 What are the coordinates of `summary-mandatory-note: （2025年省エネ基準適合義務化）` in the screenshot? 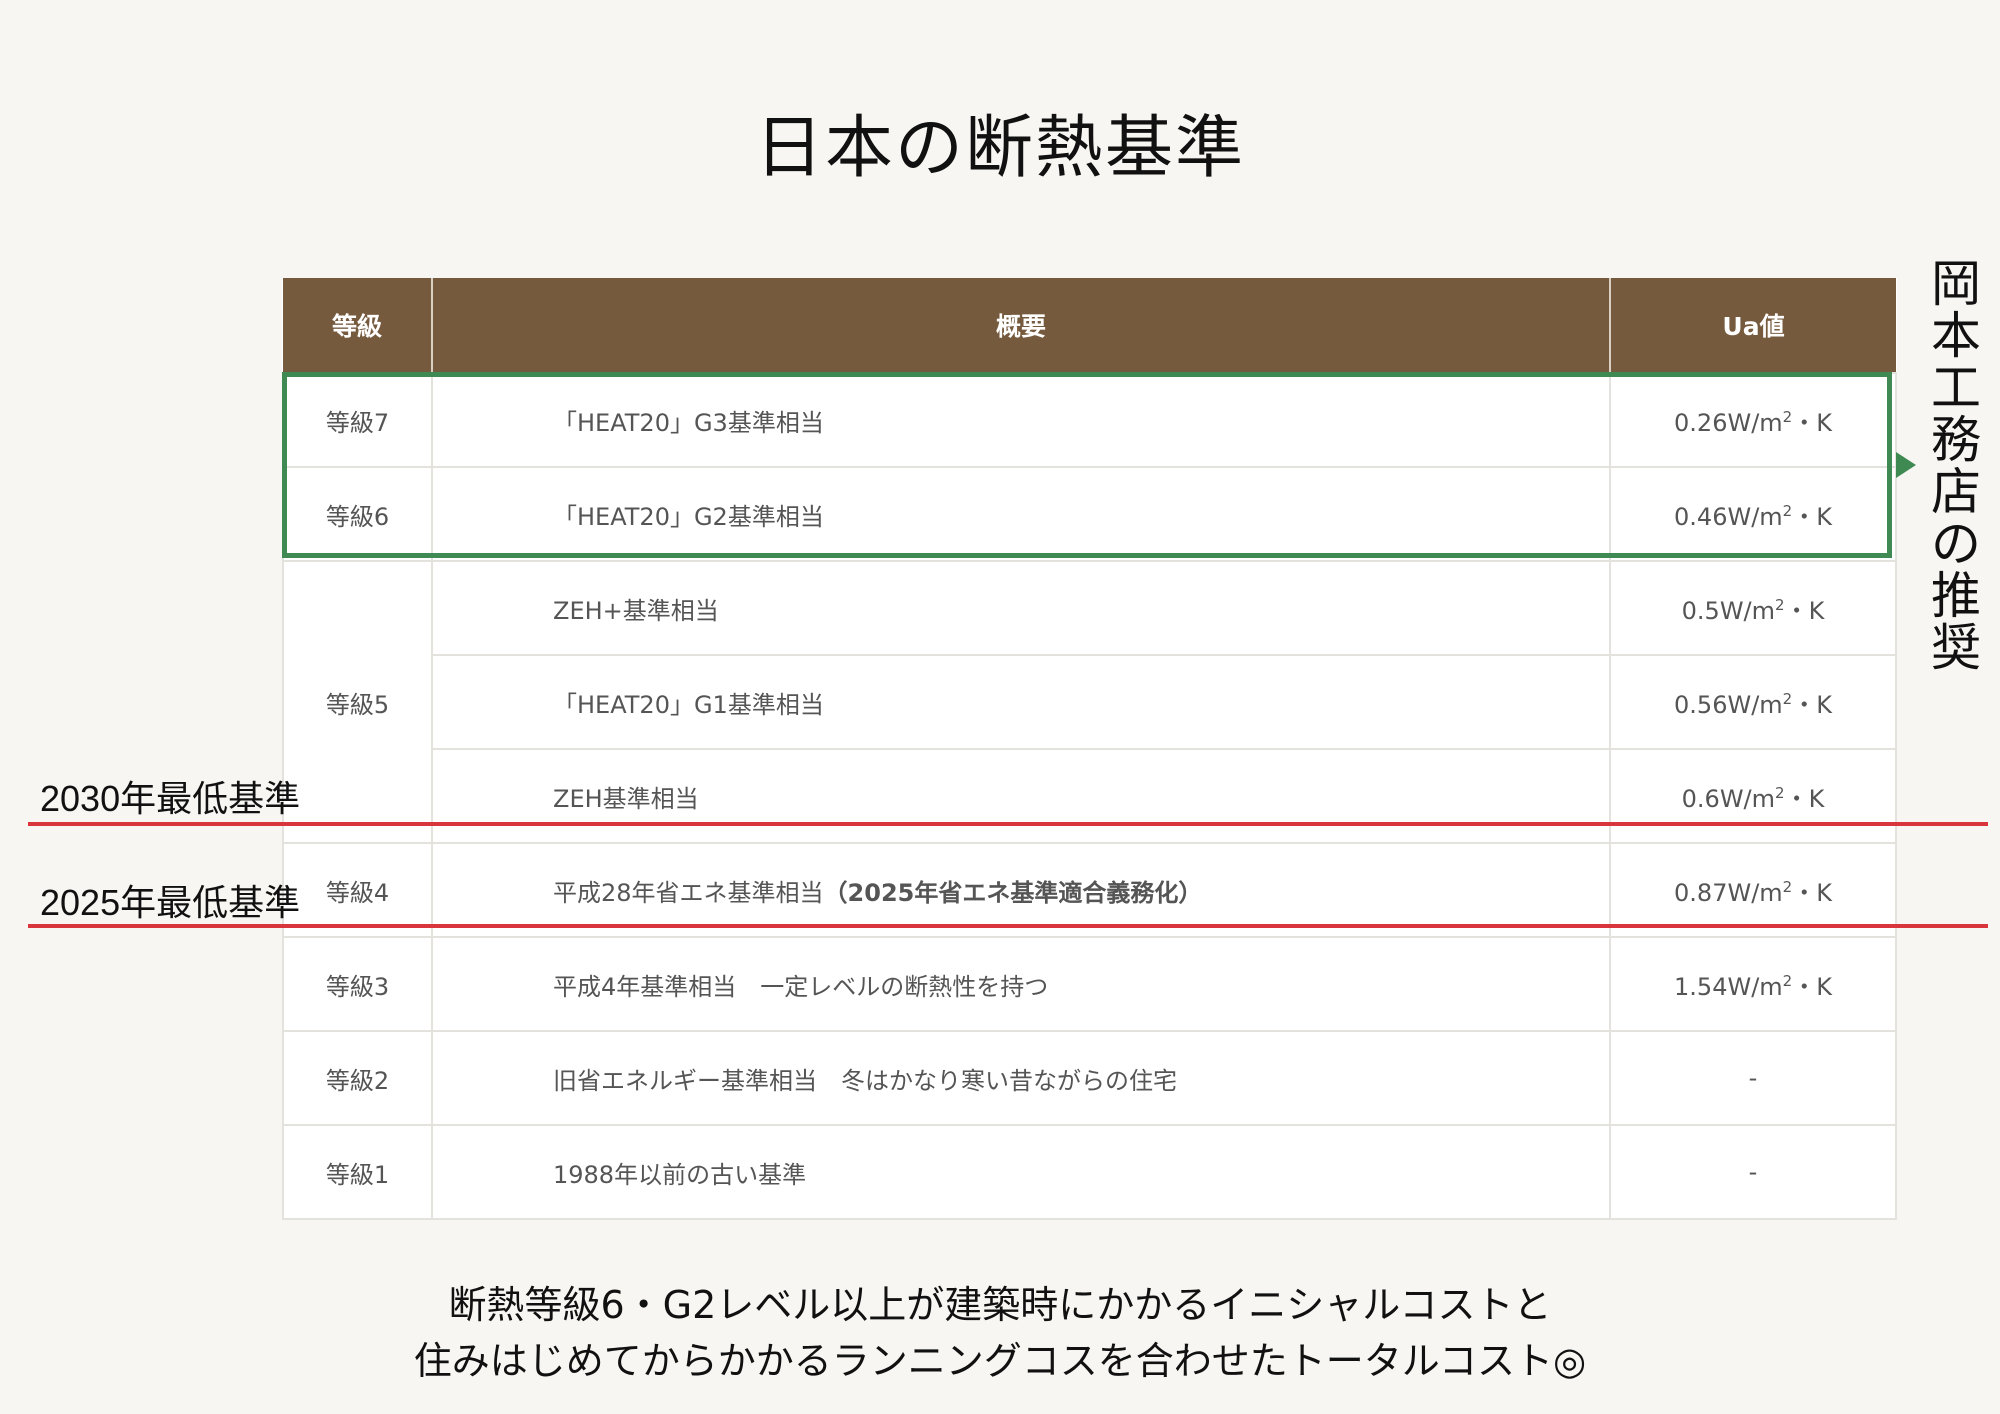 It's located at (1013, 892).